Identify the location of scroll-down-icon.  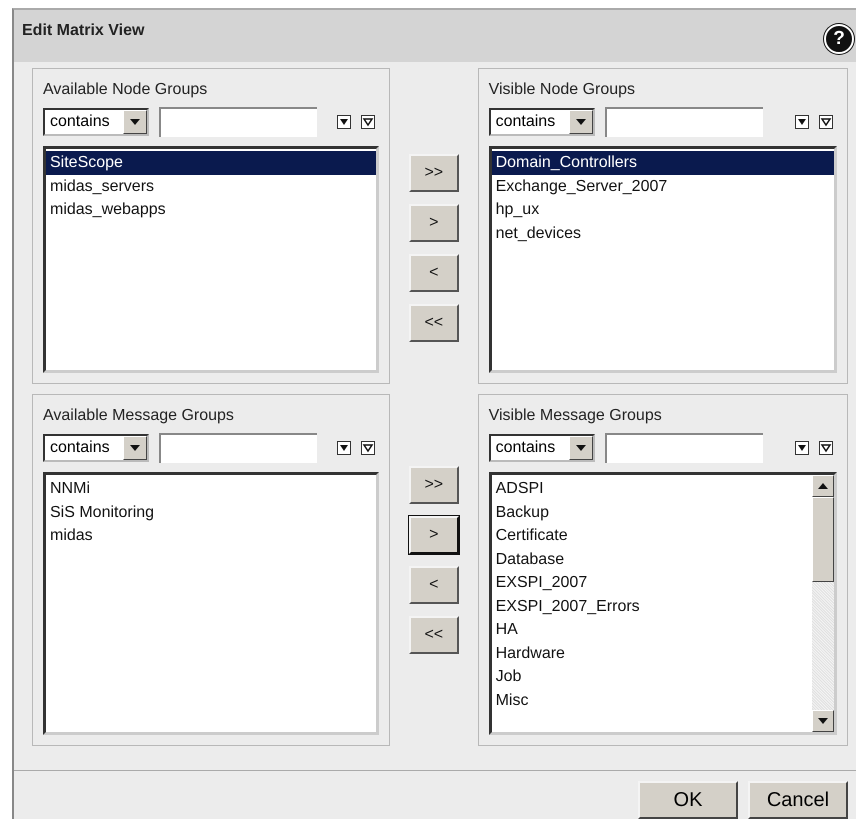
(823, 721).